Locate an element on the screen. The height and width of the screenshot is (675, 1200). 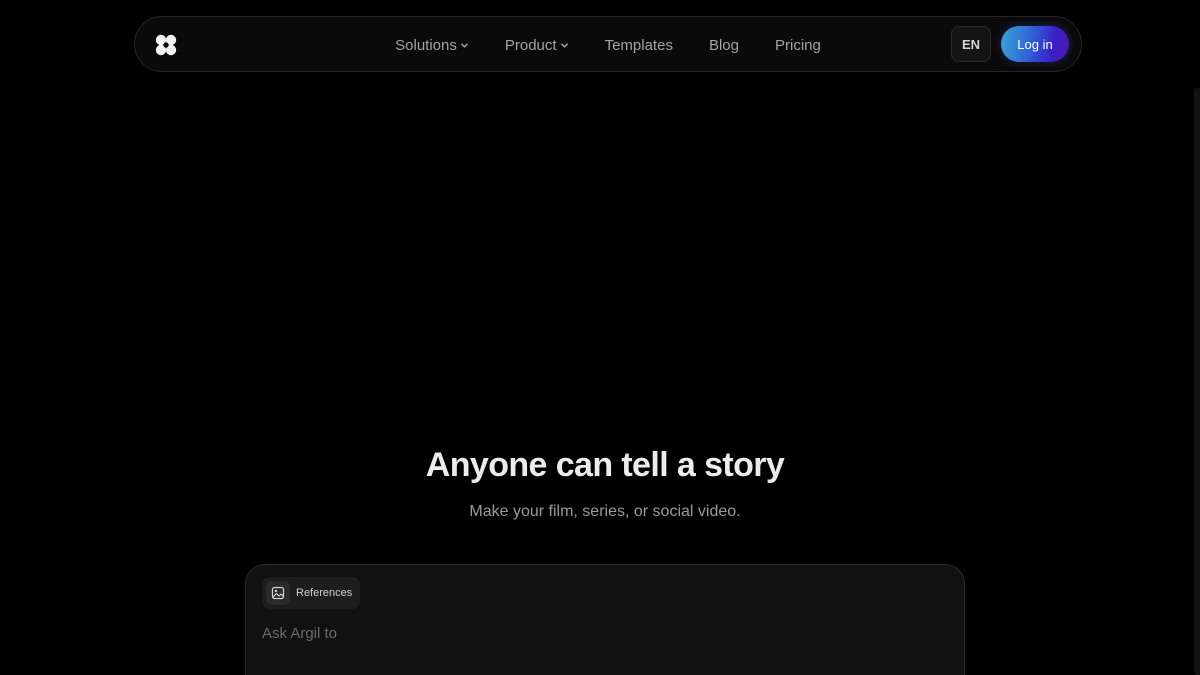
scrollbar is located at coordinates (1197, 381).